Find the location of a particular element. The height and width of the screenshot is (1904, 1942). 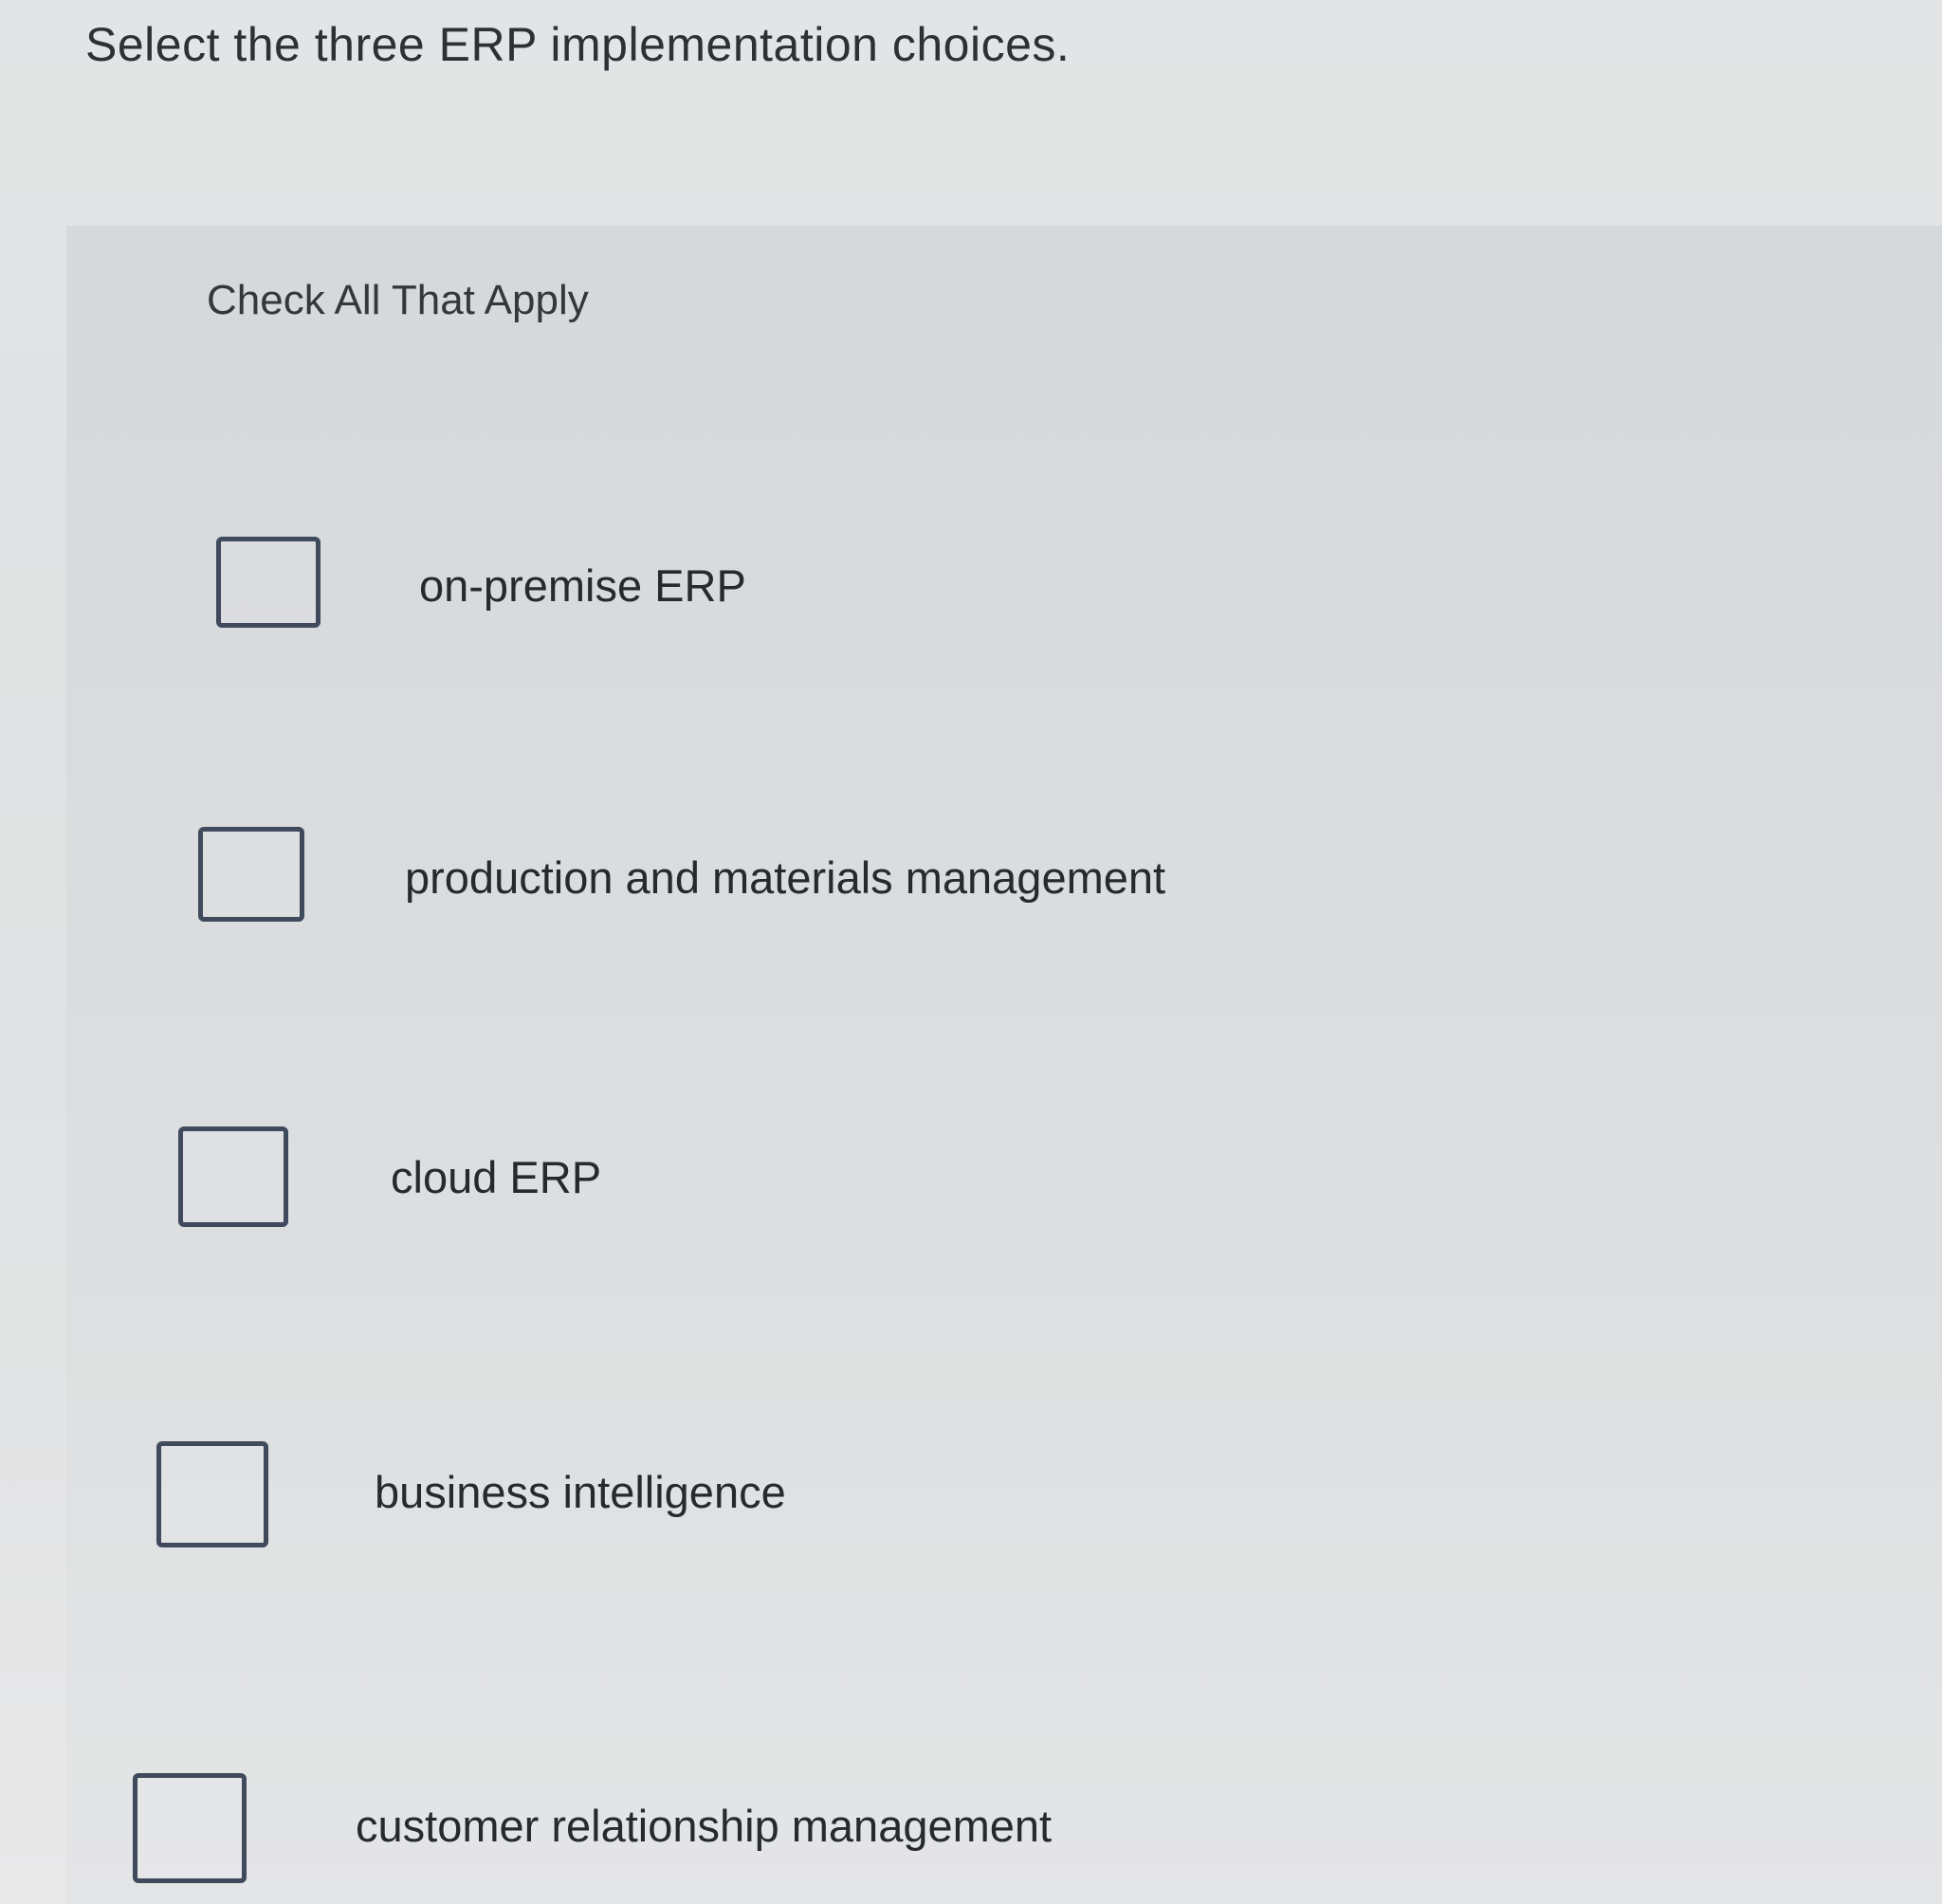

option-label: on-premise ERP is located at coordinates (582, 585).